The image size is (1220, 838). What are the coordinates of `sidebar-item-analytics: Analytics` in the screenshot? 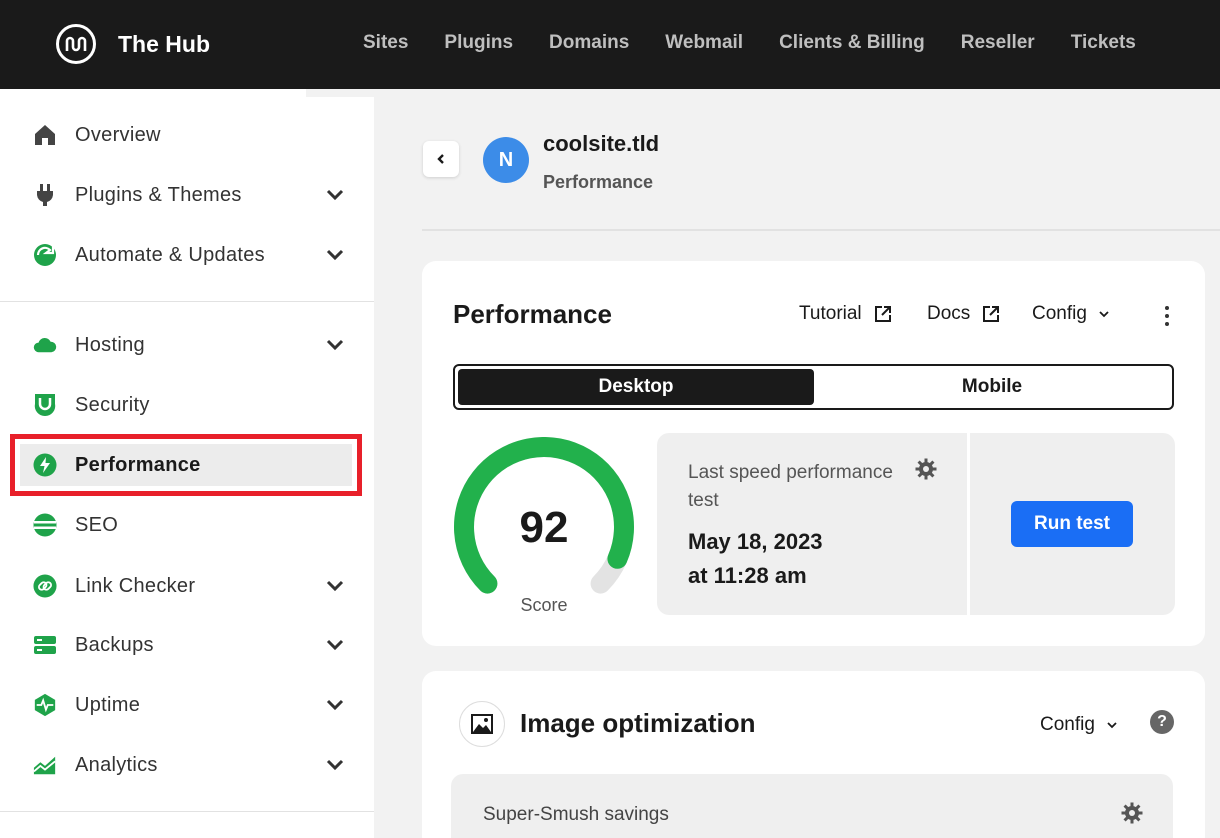 It's located at (187, 765).